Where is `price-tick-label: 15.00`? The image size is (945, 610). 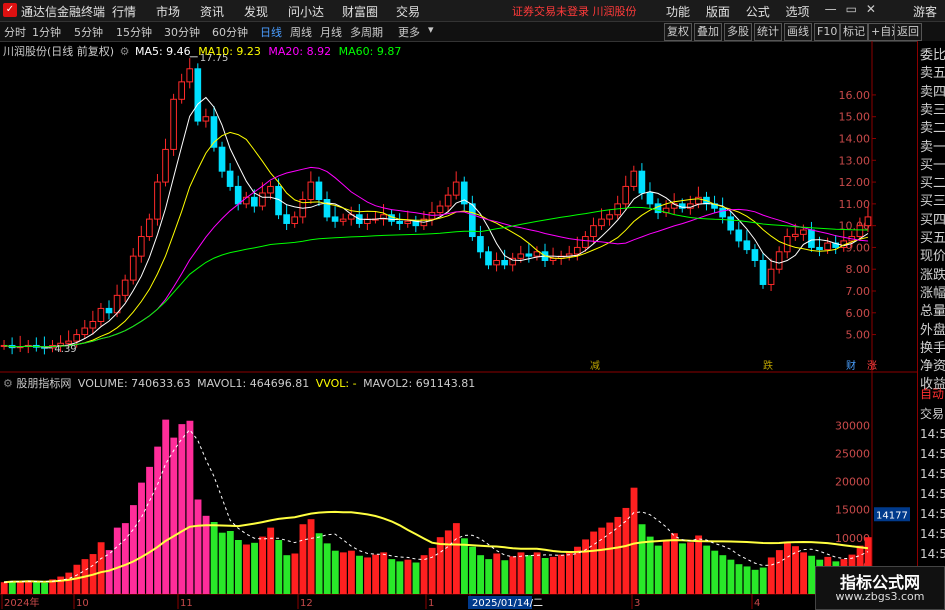
price-tick-label: 15.00 is located at coordinates (855, 117).